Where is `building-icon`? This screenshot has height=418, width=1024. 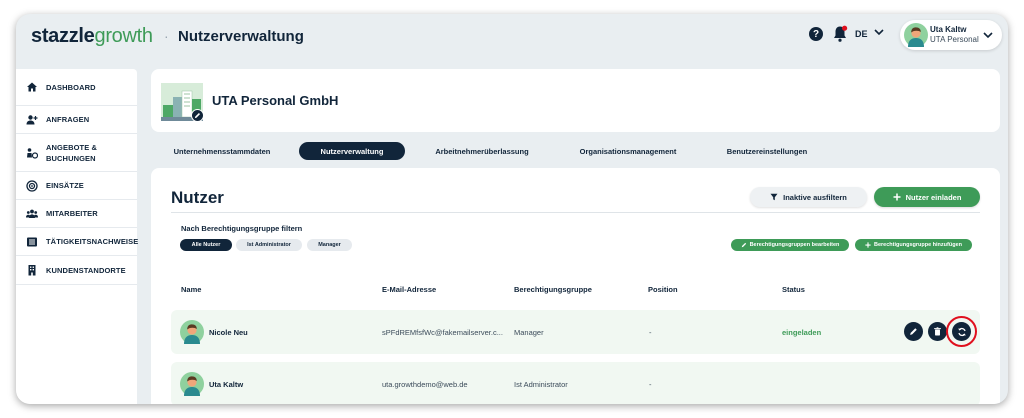 building-icon is located at coordinates (32, 270).